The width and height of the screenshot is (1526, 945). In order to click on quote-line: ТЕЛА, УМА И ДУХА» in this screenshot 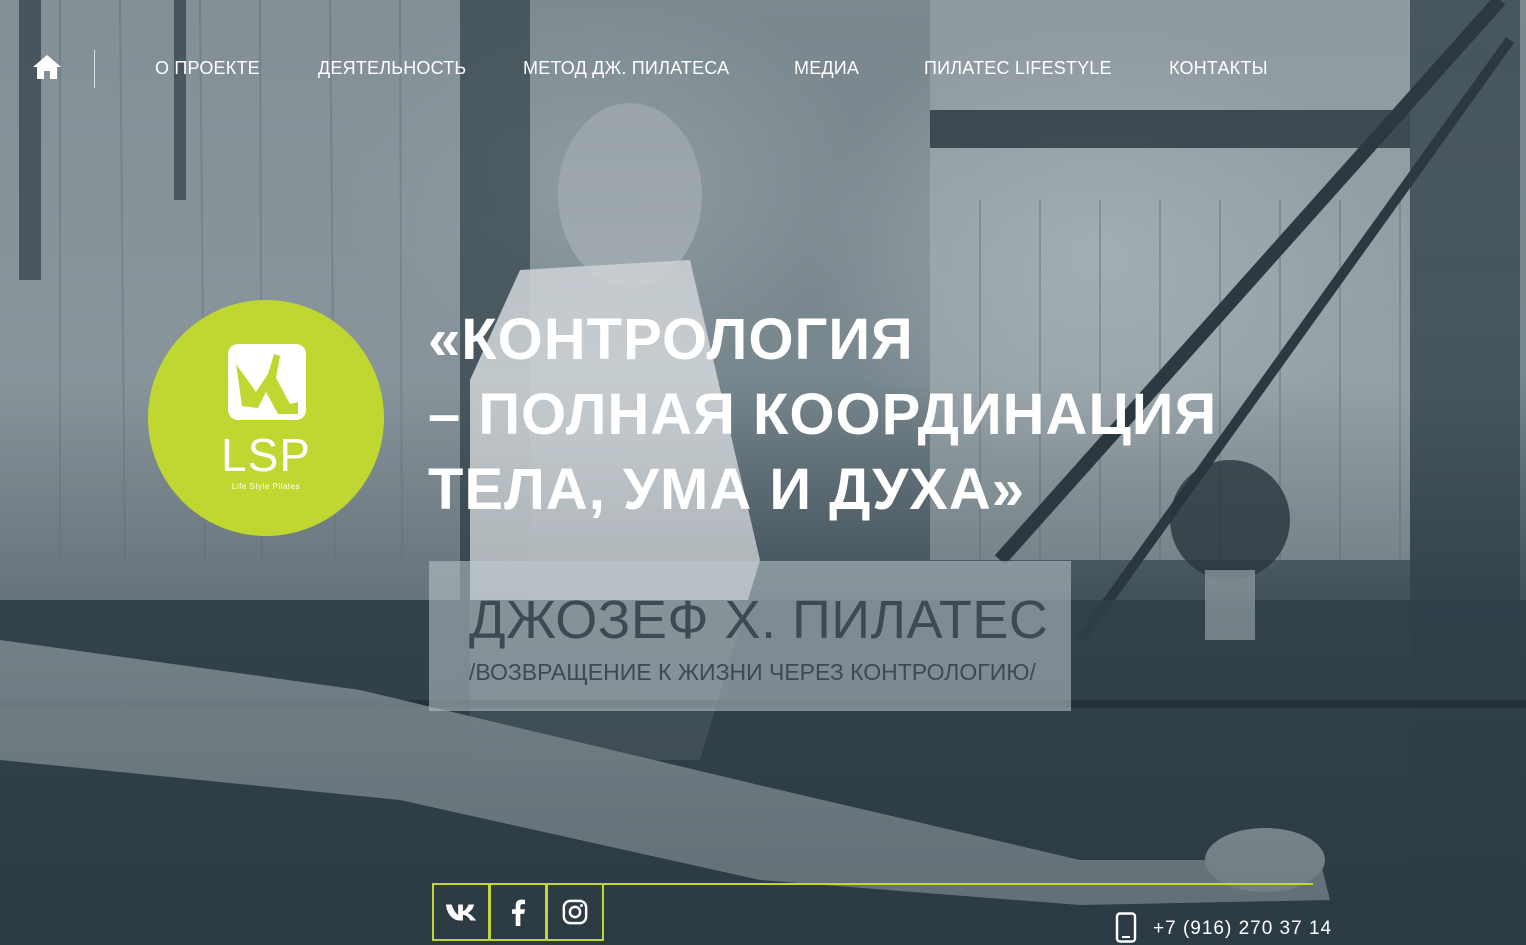, I will do `click(727, 489)`.